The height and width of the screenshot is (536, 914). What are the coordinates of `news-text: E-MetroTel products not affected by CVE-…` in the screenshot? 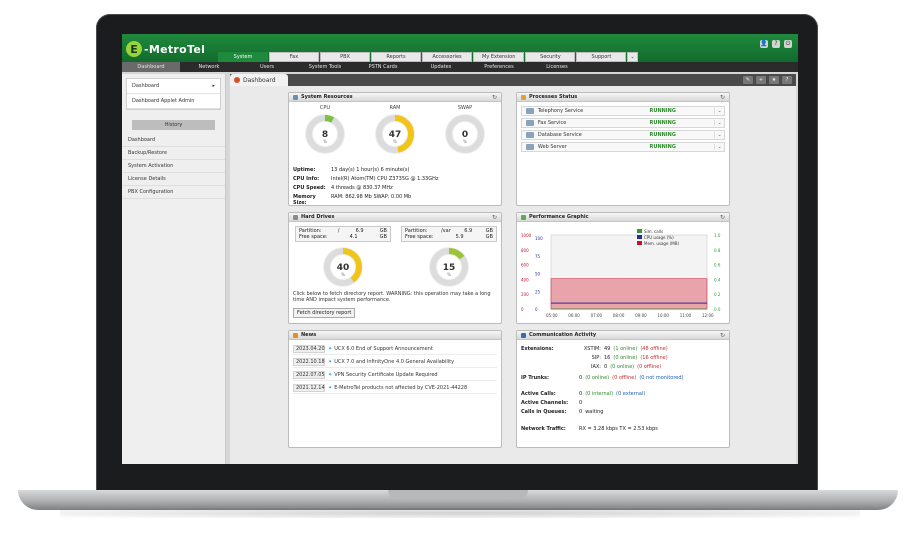 It's located at (401, 388).